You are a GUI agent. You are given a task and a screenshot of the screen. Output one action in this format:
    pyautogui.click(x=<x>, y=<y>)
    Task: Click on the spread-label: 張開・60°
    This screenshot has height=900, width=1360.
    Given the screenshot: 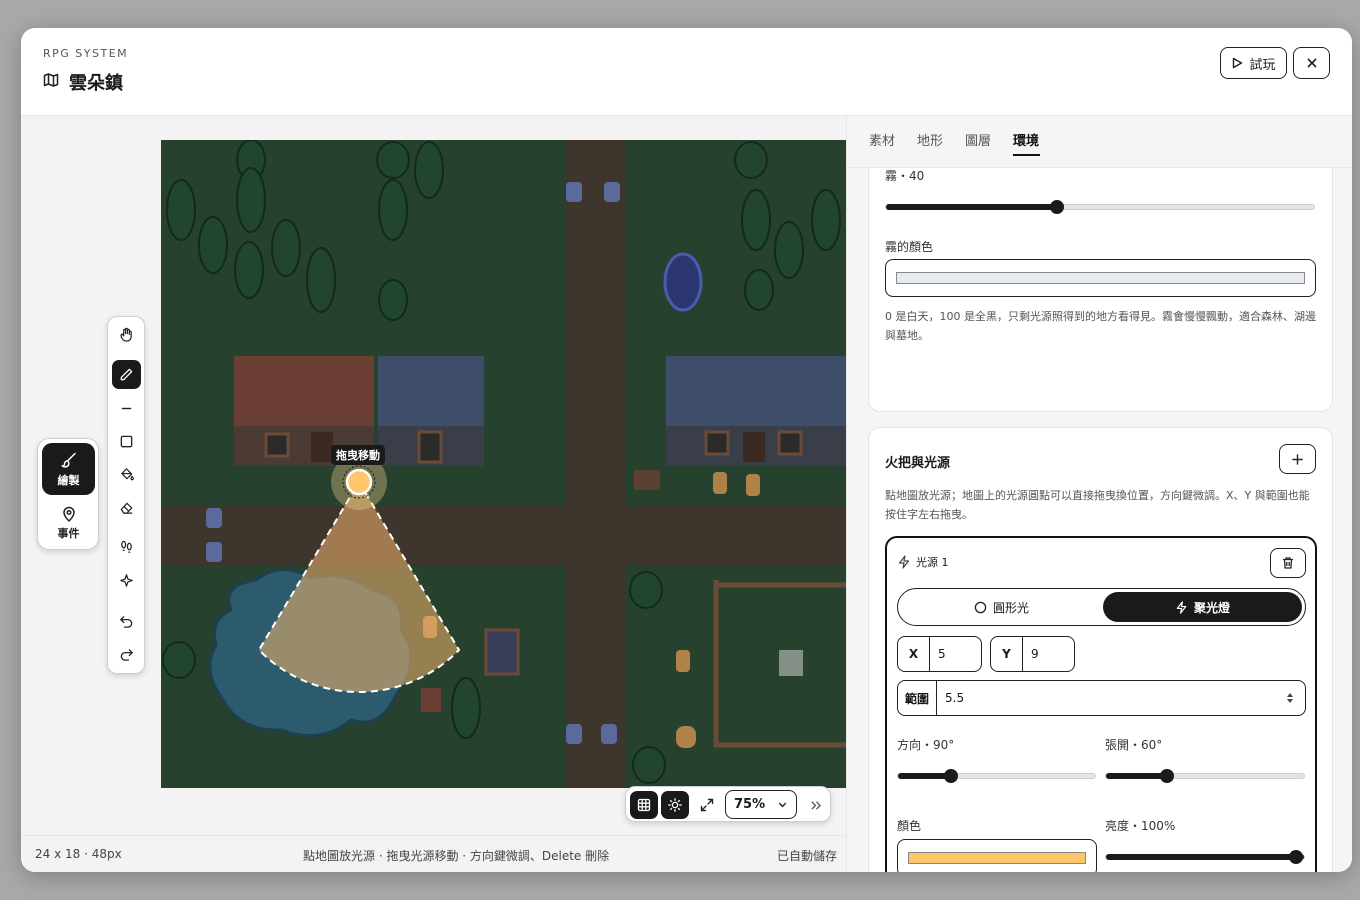 What is the action you would take?
    pyautogui.click(x=1134, y=745)
    